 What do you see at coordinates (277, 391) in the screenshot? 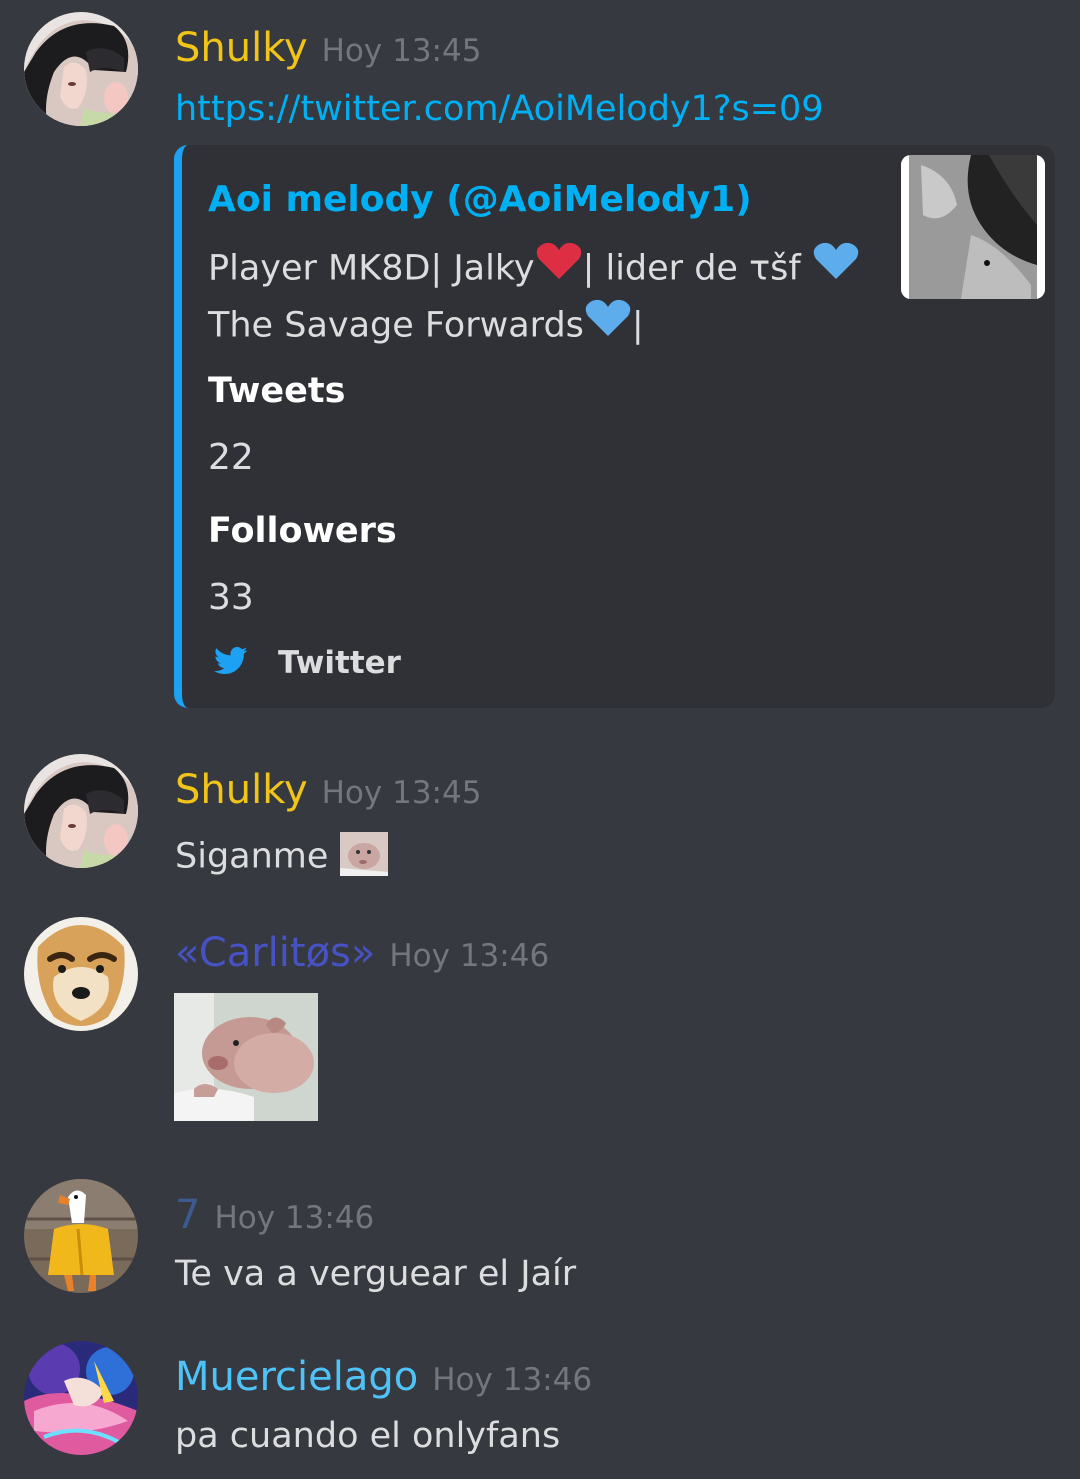
I see `field-name-tweets: Tweets` at bounding box center [277, 391].